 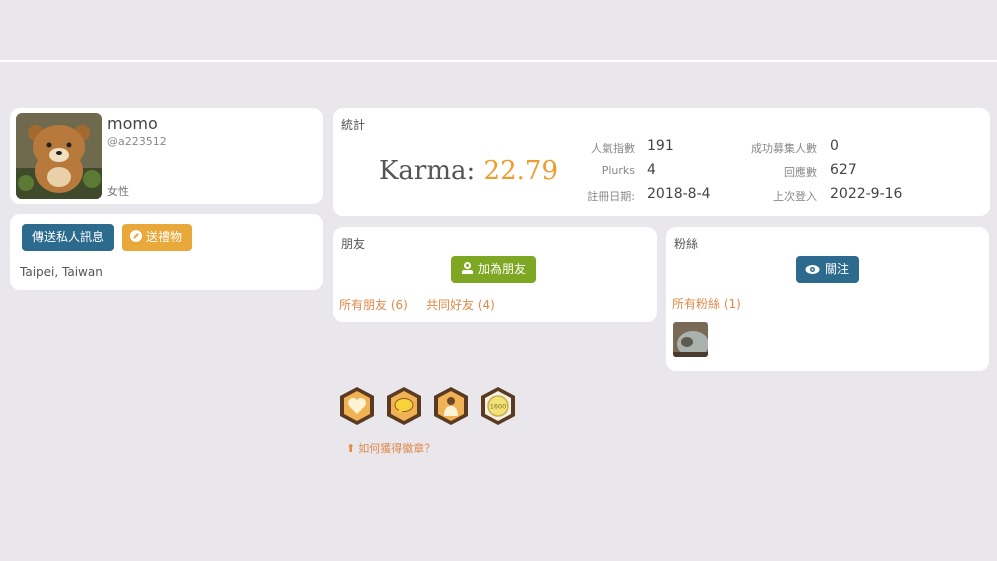 I want to click on send-gift-button: 送禮物, so click(x=157, y=237).